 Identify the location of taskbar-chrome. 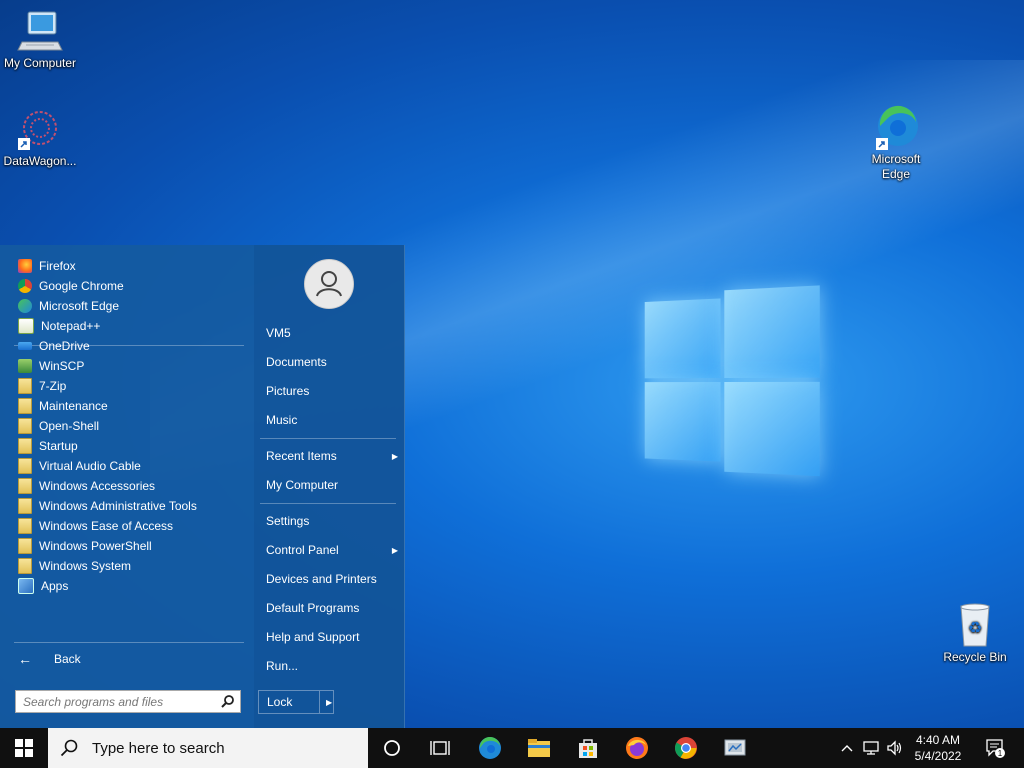
(686, 748).